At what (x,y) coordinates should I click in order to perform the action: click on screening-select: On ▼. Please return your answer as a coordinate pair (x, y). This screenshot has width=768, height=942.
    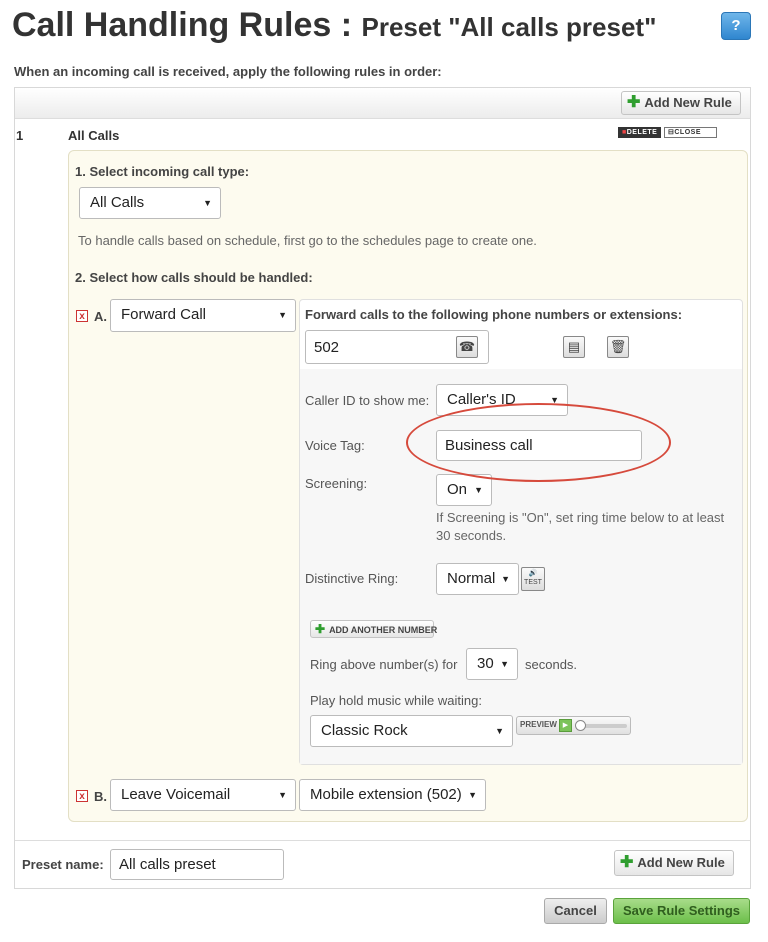
    Looking at the image, I should click on (464, 490).